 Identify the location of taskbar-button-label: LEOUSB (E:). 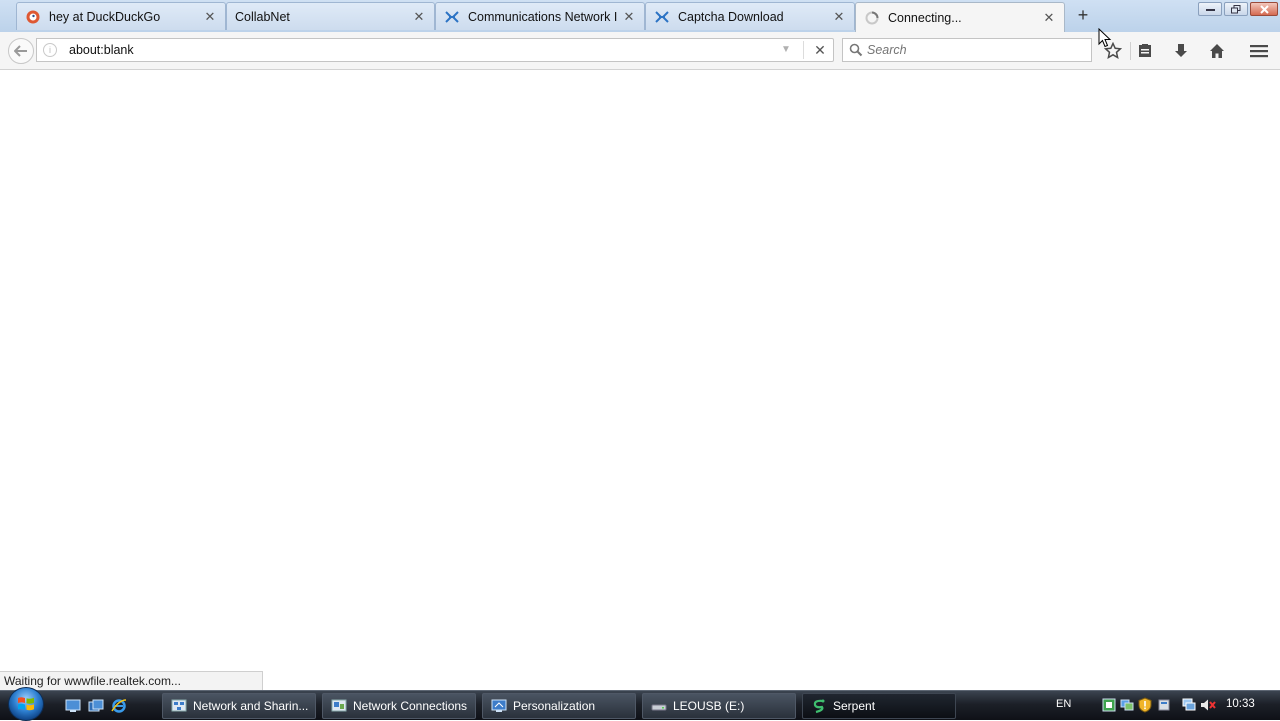
(709, 706).